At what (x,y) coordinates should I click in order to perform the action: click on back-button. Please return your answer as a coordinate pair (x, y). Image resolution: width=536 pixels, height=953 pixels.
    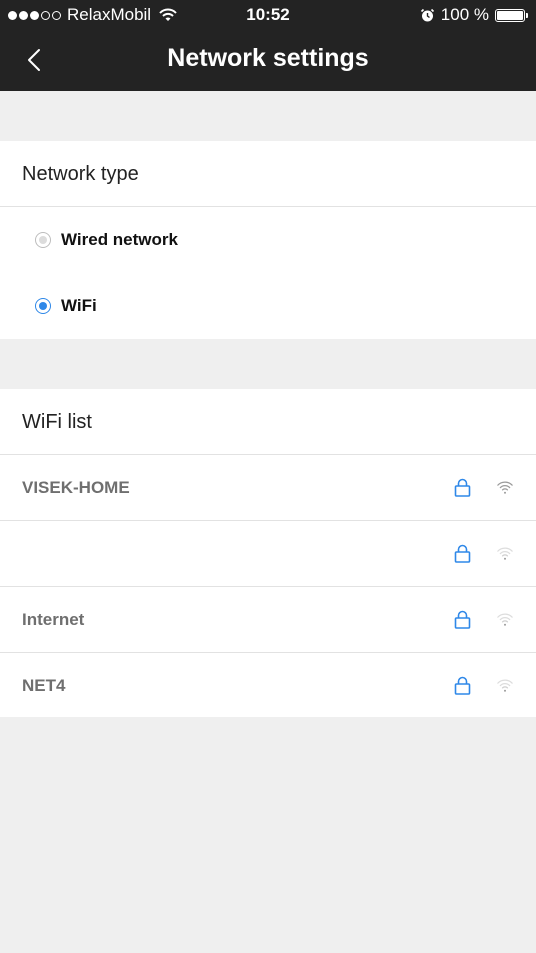
    Looking at the image, I should click on (34, 60).